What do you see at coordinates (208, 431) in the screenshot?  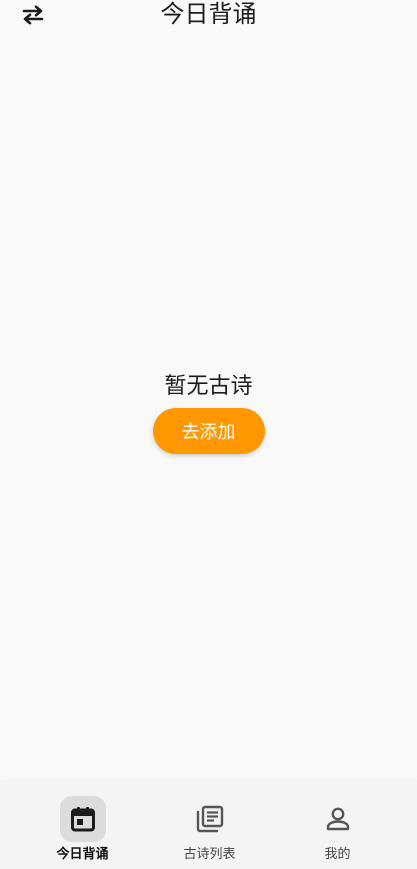 I see `add-poem-button: 去添加` at bounding box center [208, 431].